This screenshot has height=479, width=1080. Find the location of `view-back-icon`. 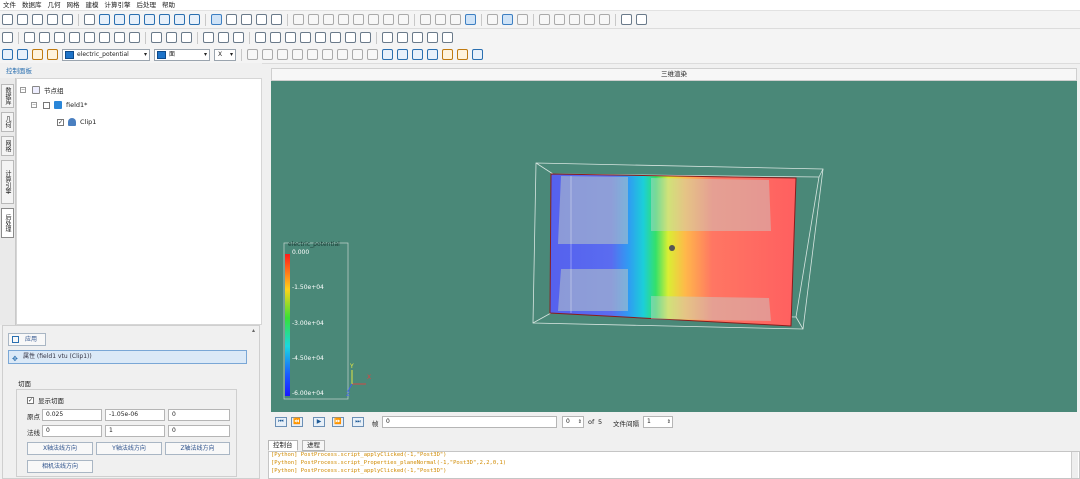

view-back-icon is located at coordinates (507, 19).